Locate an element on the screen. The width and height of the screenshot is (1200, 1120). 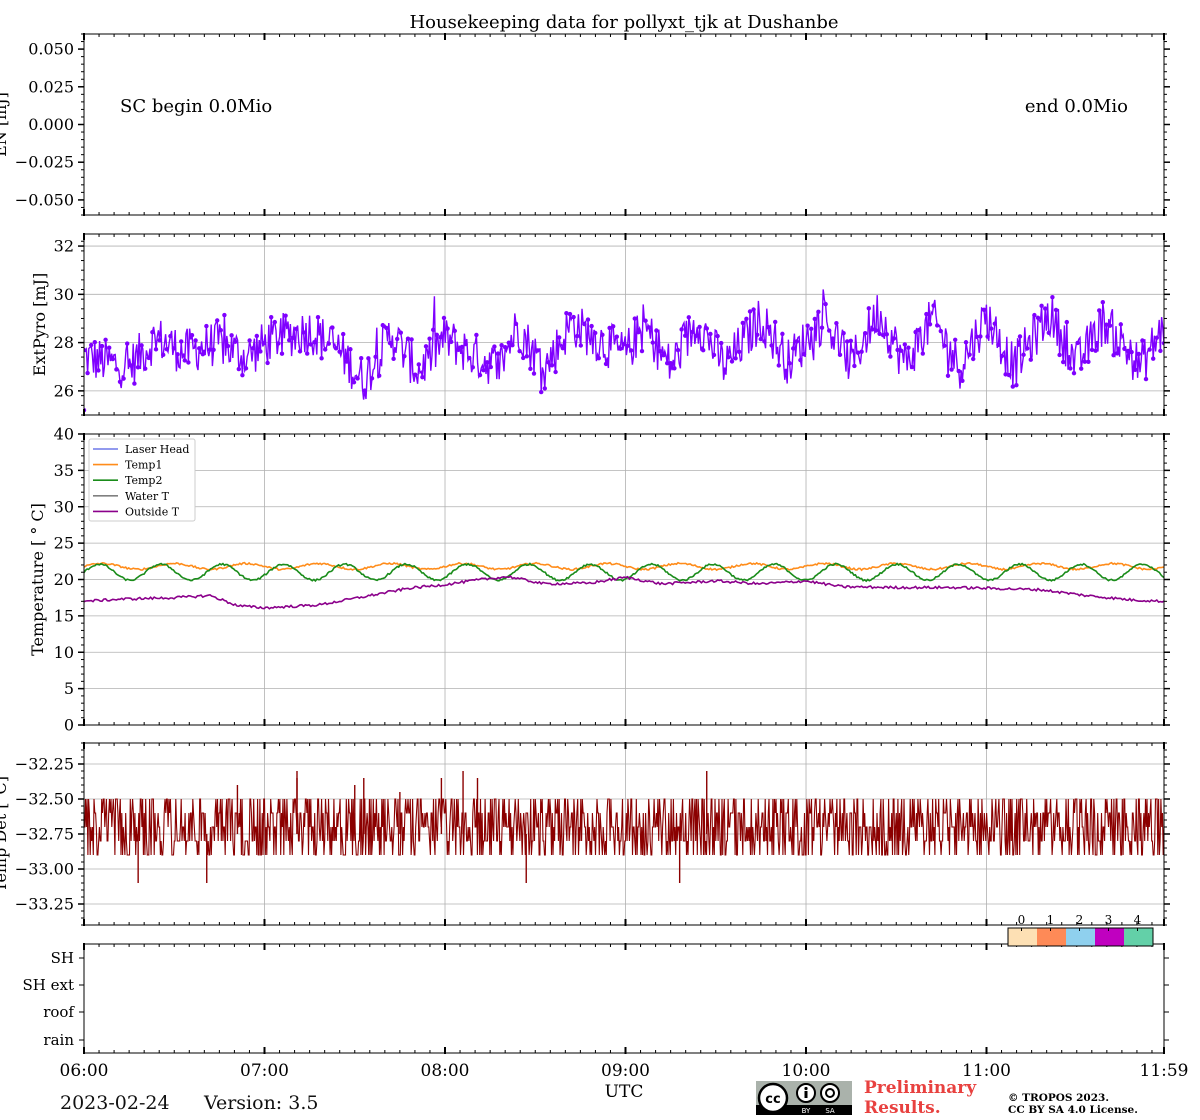
colorbar-label: 3 is located at coordinates (1109, 920).